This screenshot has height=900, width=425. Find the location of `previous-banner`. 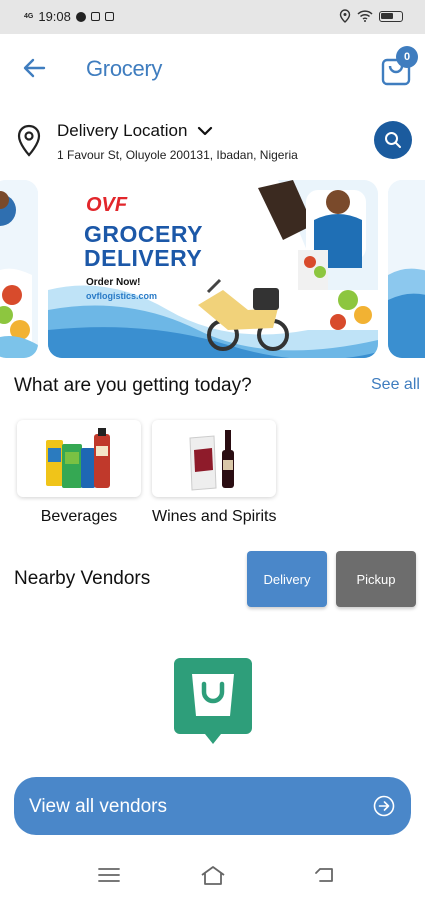

previous-banner is located at coordinates (19, 269).